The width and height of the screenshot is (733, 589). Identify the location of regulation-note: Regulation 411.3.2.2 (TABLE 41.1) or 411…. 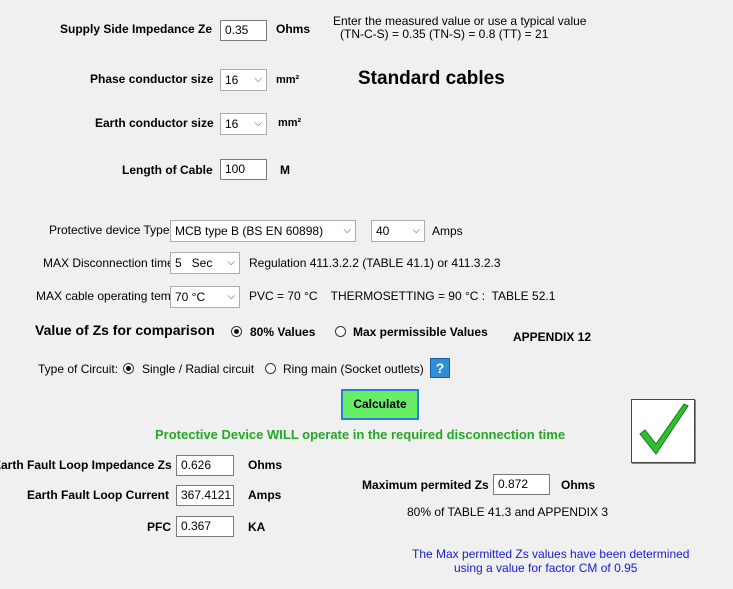
(375, 263).